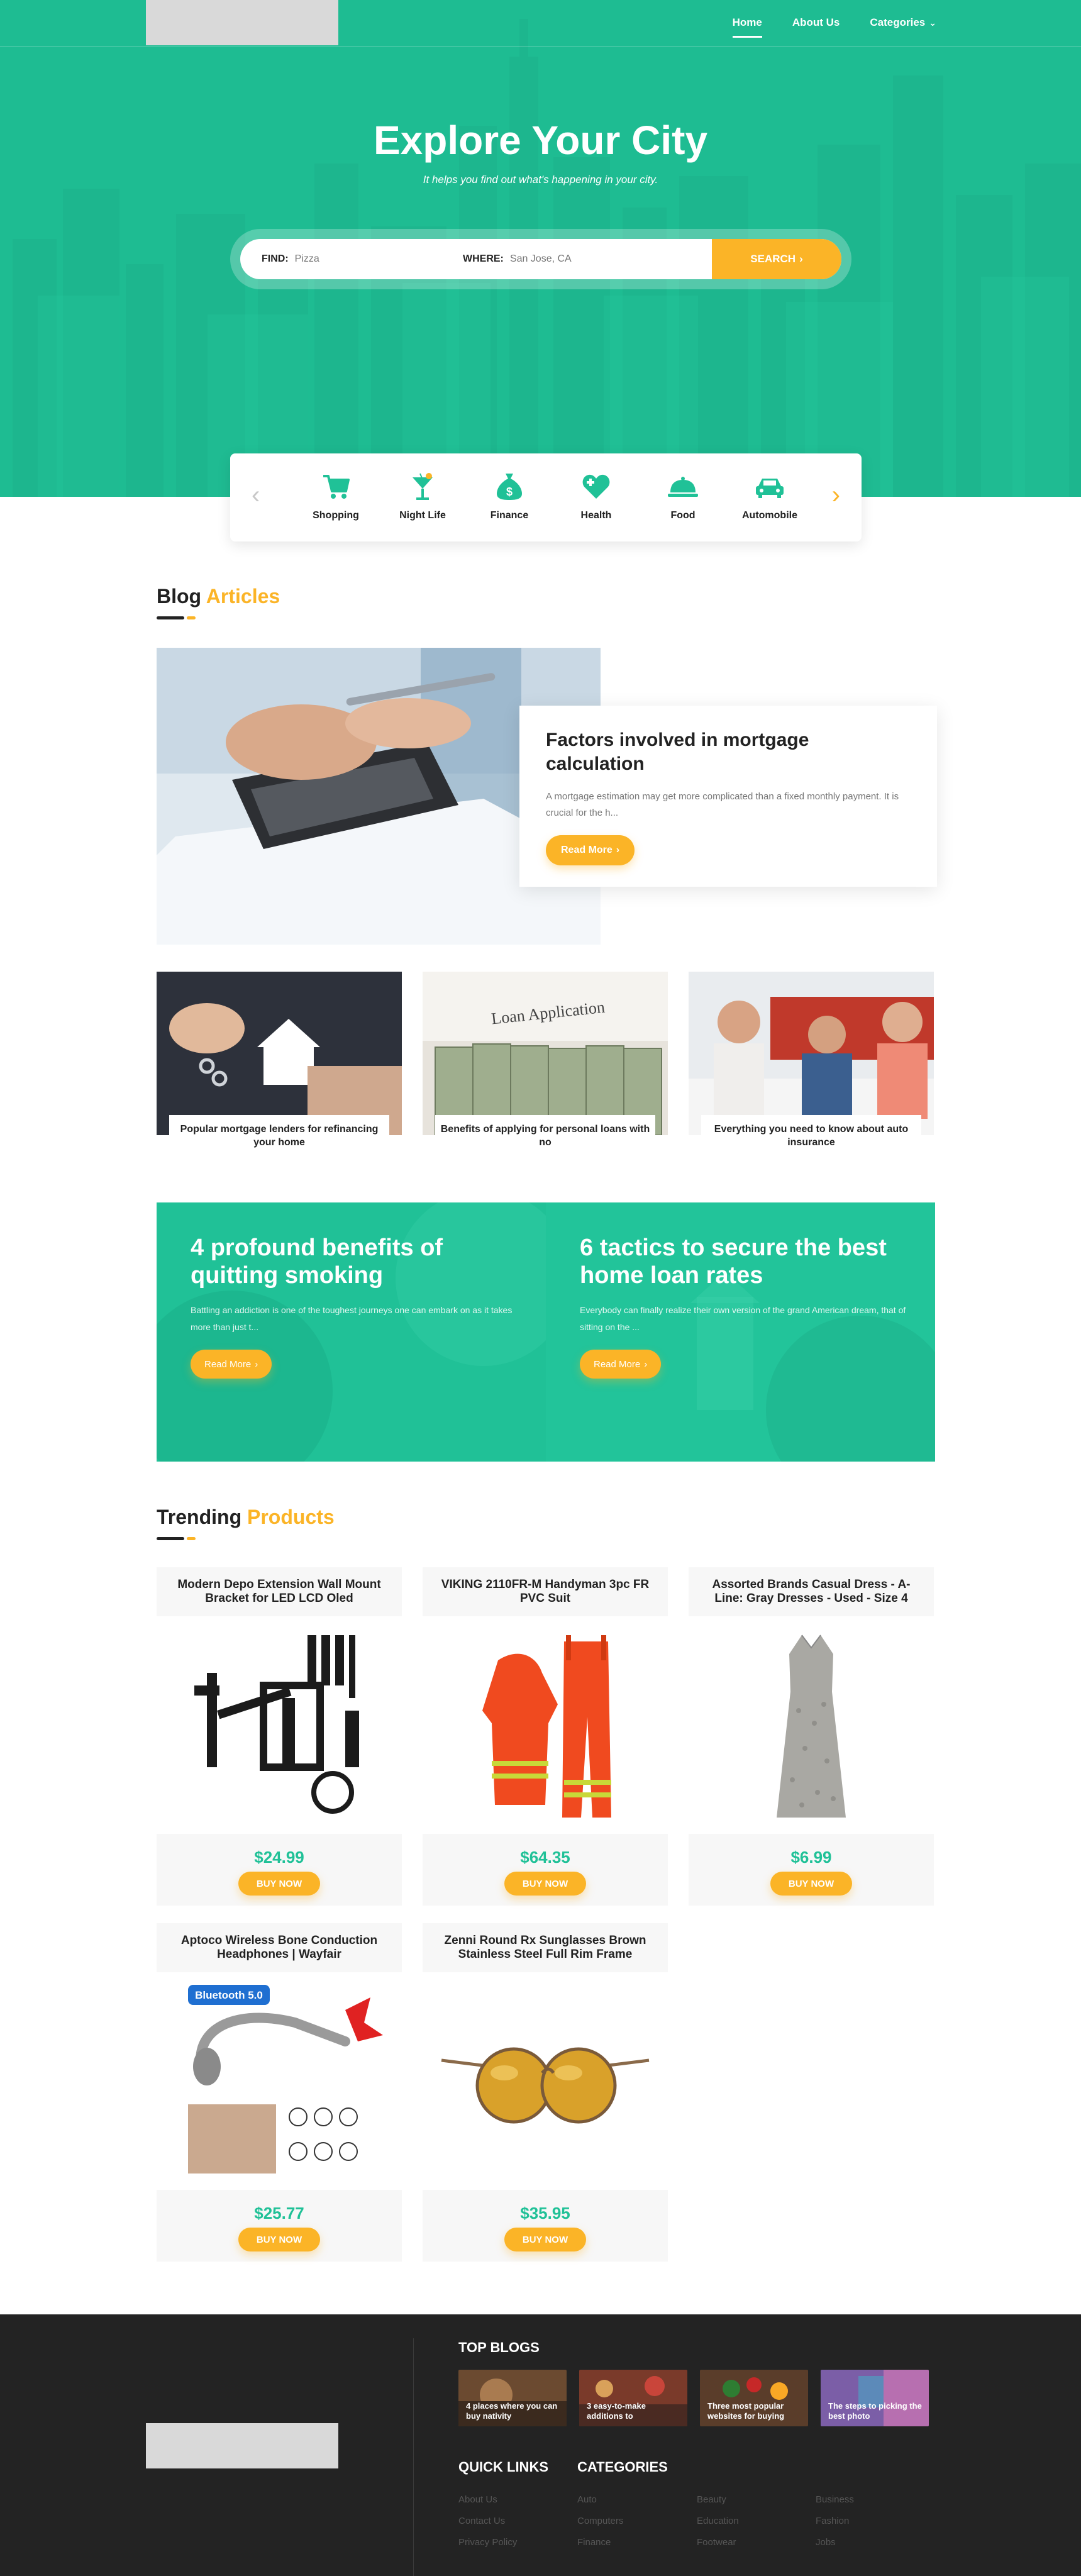  What do you see at coordinates (256, 495) in the screenshot?
I see `slider-prev-arrow-icon: ‹` at bounding box center [256, 495].